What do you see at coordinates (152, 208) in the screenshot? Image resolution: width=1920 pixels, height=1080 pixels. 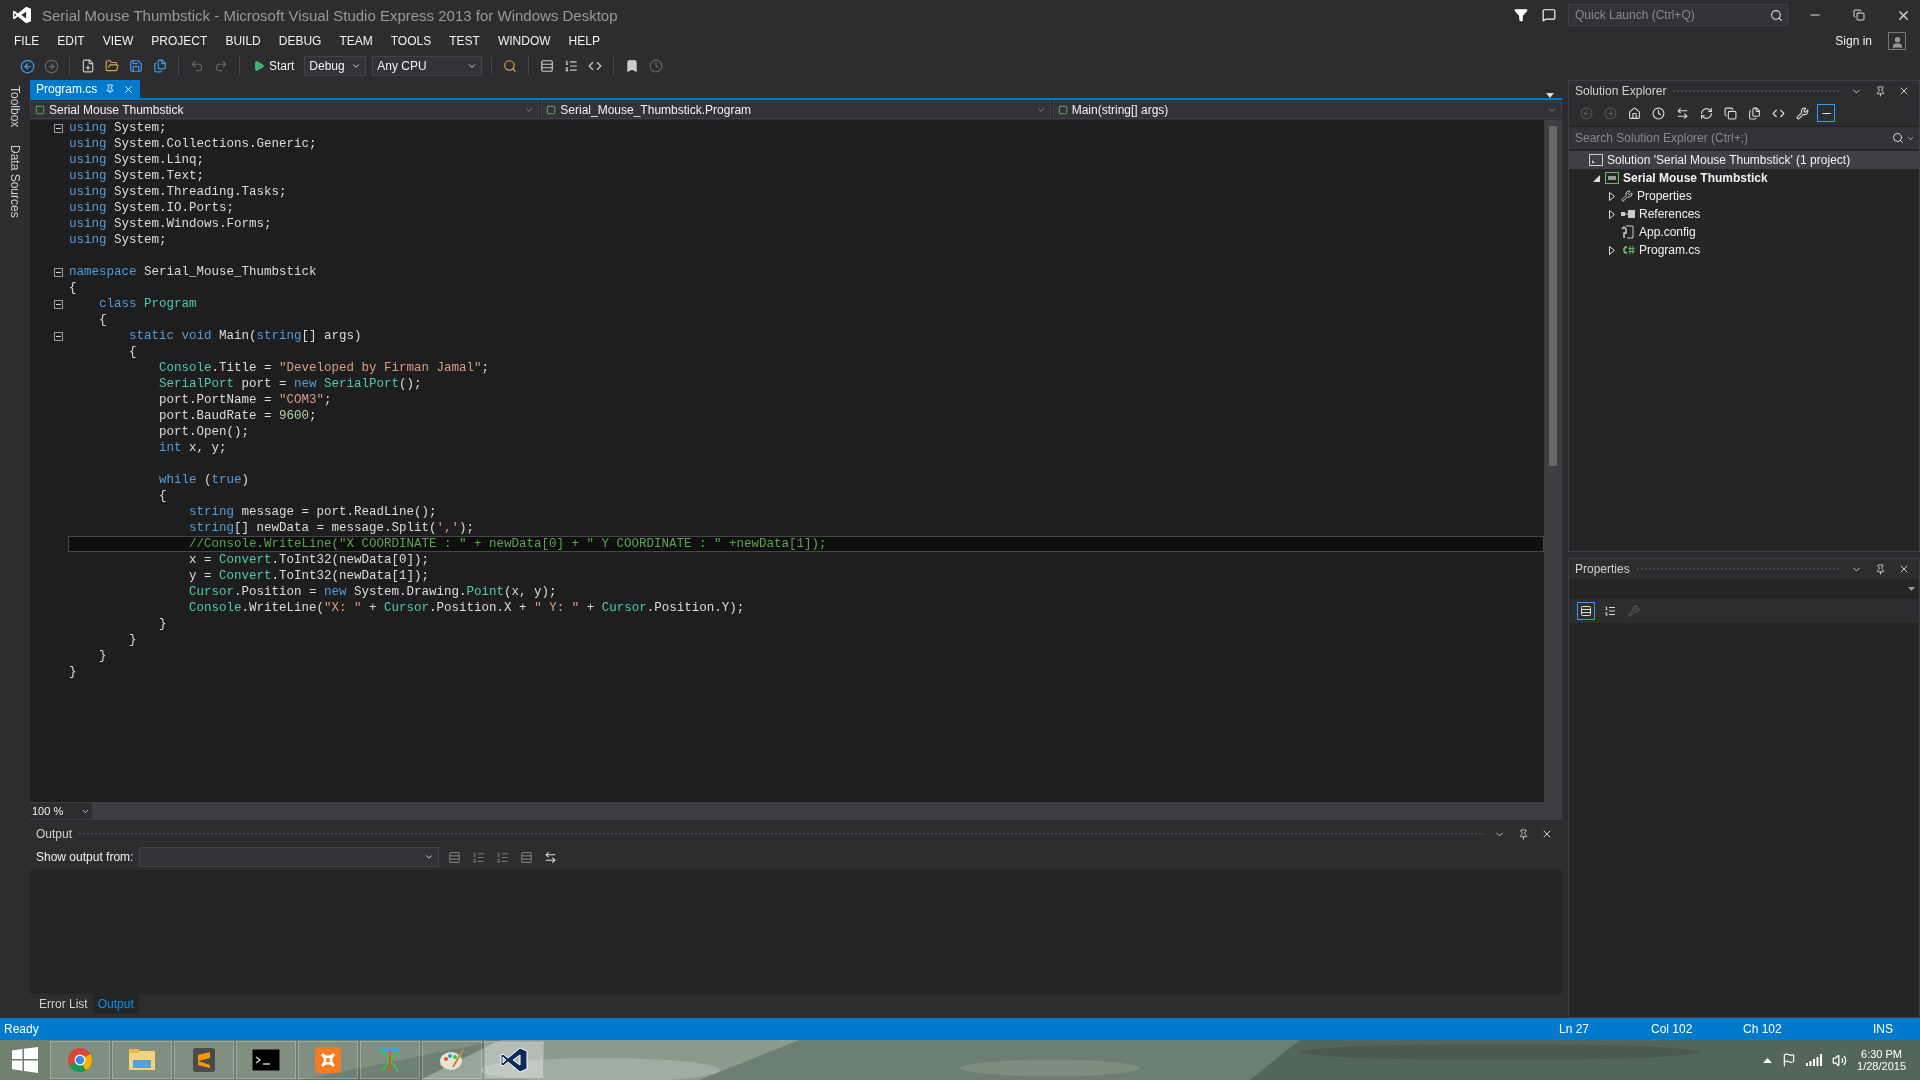 I see `code-line: using System.IO.Ports;` at bounding box center [152, 208].